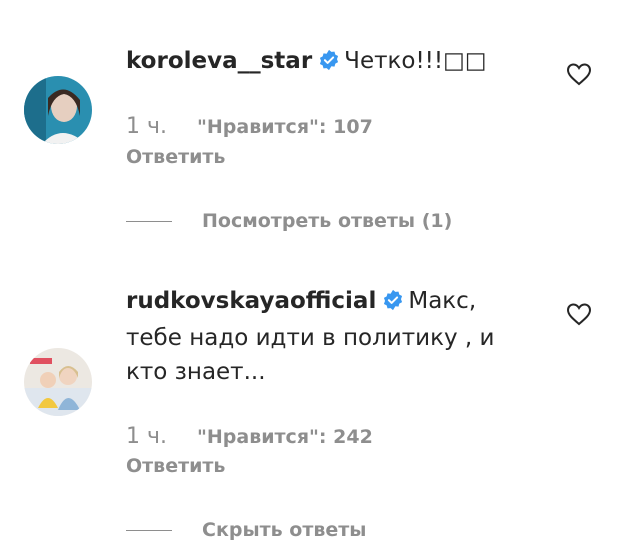 The width and height of the screenshot is (625, 553). I want to click on hide-replies-label: Скрыть ответы, so click(284, 530).